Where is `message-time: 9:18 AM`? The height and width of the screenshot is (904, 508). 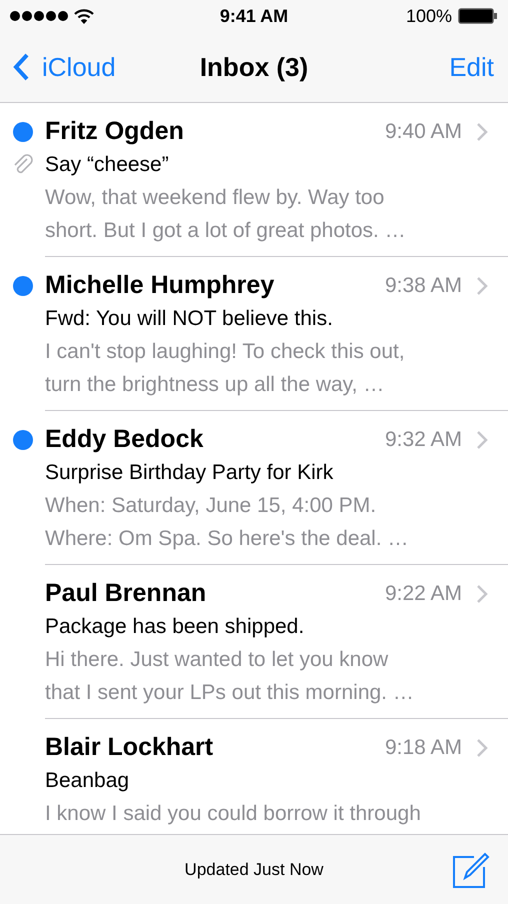
message-time: 9:18 AM is located at coordinates (423, 748).